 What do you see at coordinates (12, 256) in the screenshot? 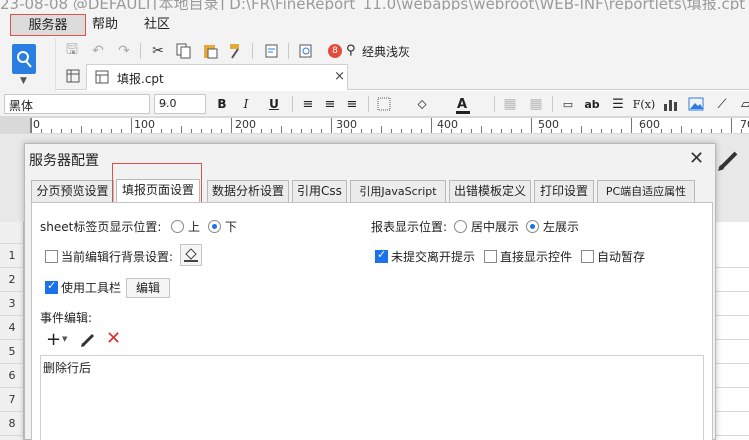
I see `row-header: 1` at bounding box center [12, 256].